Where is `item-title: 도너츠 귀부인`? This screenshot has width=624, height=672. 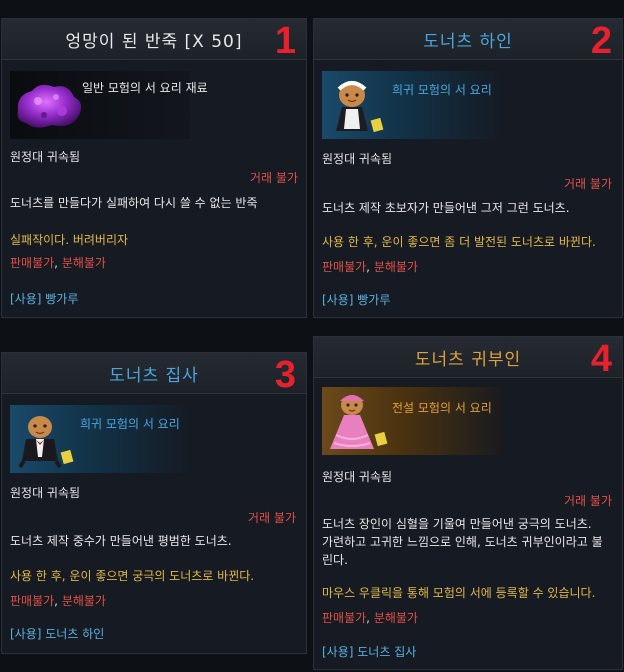
item-title: 도너츠 귀부인 is located at coordinates (468, 359).